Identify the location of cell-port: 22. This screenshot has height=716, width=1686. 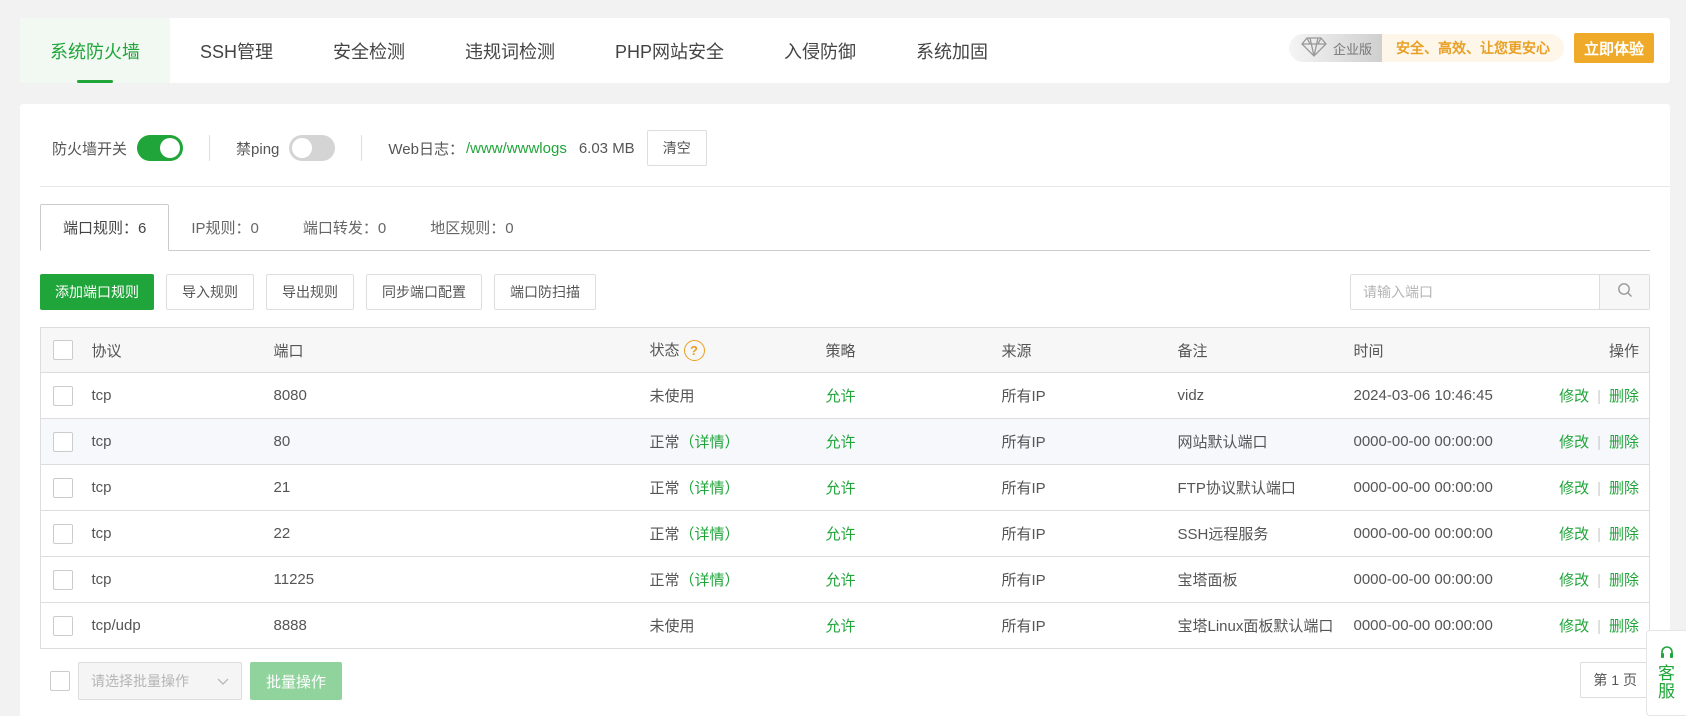
(461, 533).